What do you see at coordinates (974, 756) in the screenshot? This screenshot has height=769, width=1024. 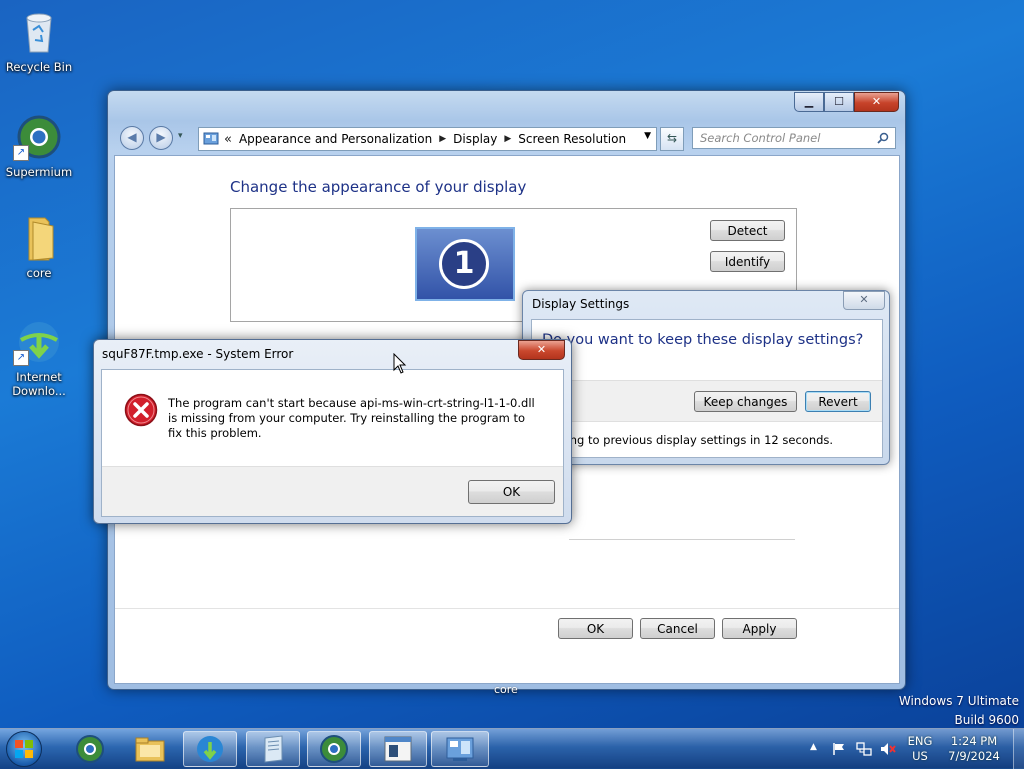 I see `clock-date: 7/9/2024` at bounding box center [974, 756].